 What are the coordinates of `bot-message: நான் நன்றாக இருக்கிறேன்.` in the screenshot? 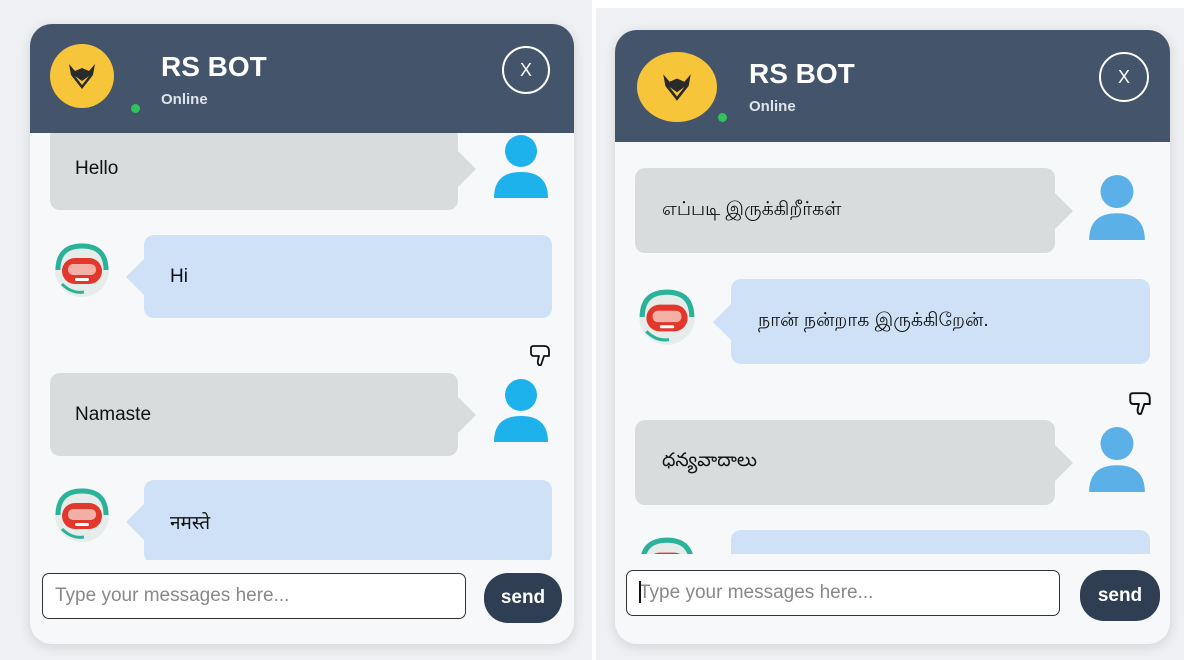 It's located at (931, 321).